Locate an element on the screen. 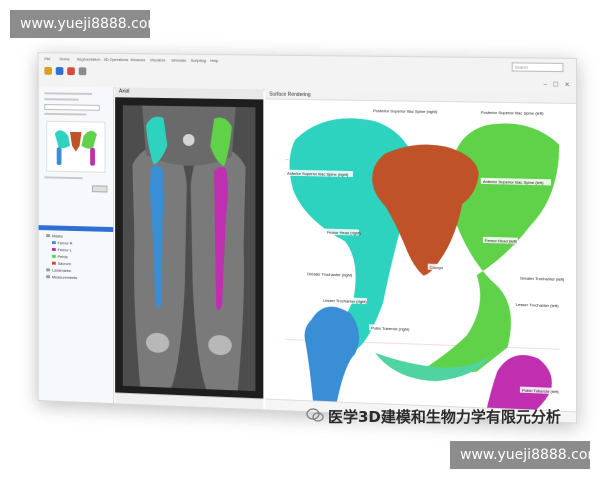 The height and width of the screenshot is (480, 600). svg-text: Femur Head (right) is located at coordinates (344, 233).